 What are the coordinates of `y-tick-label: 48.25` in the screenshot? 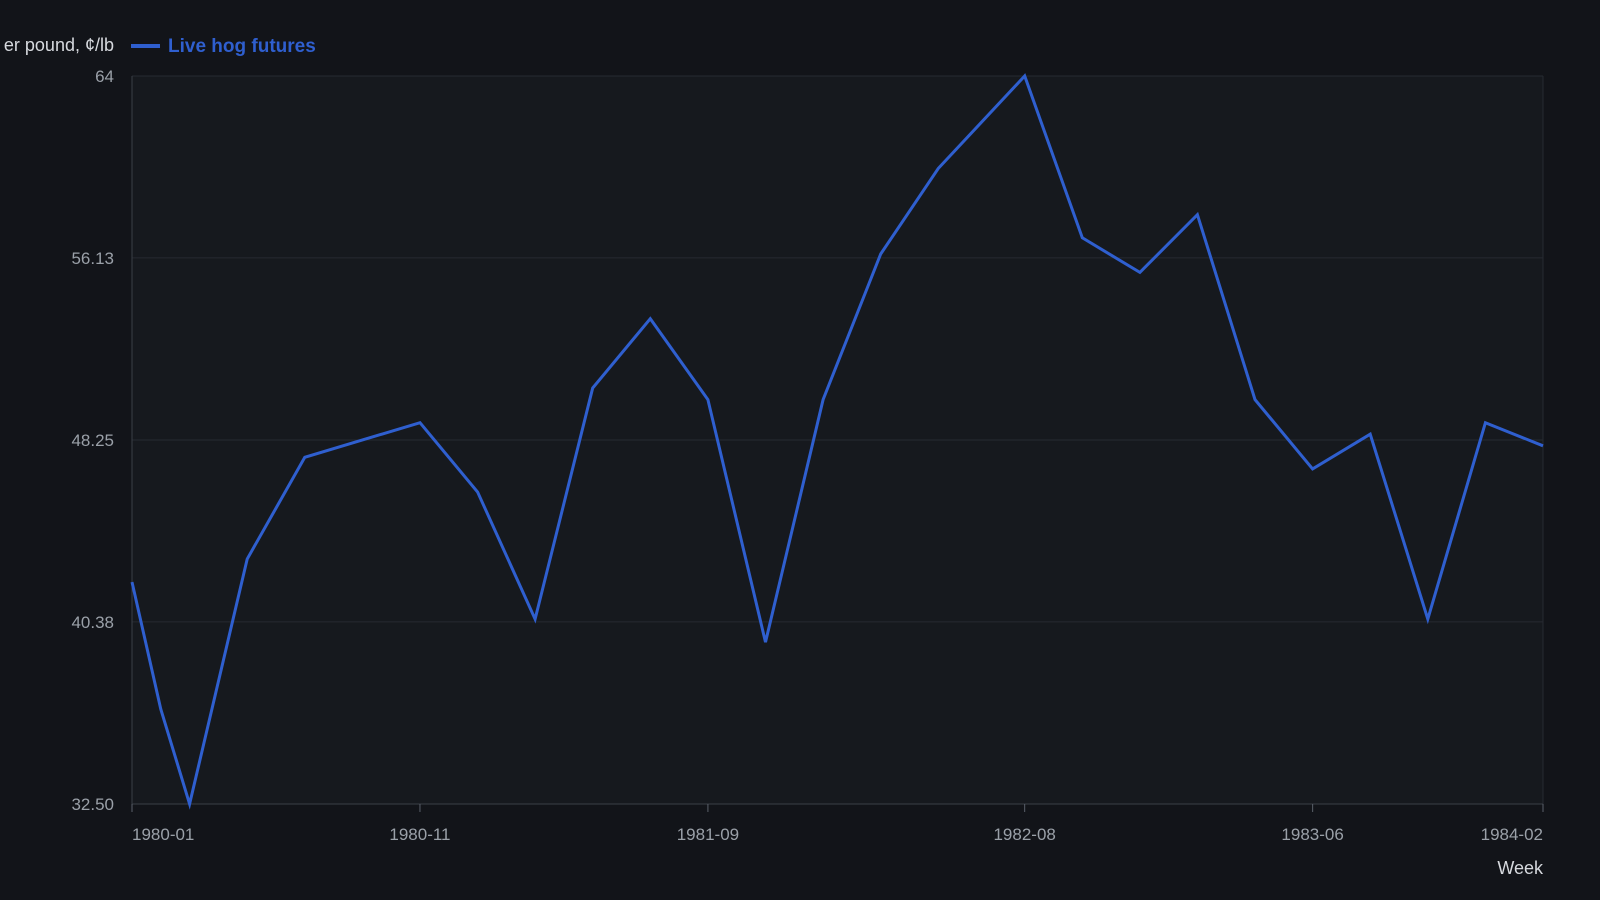 It's located at (92, 440).